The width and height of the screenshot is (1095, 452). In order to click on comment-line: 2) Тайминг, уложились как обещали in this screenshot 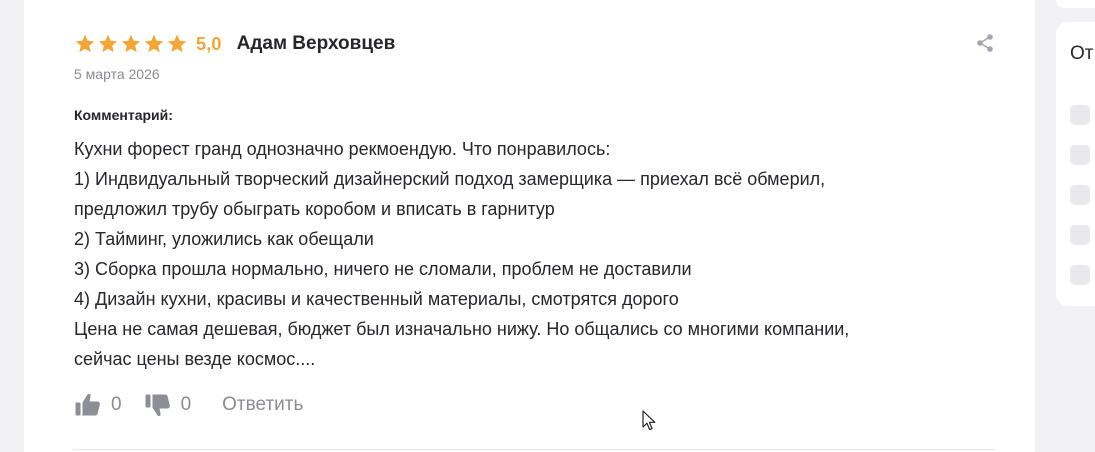, I will do `click(224, 239)`.